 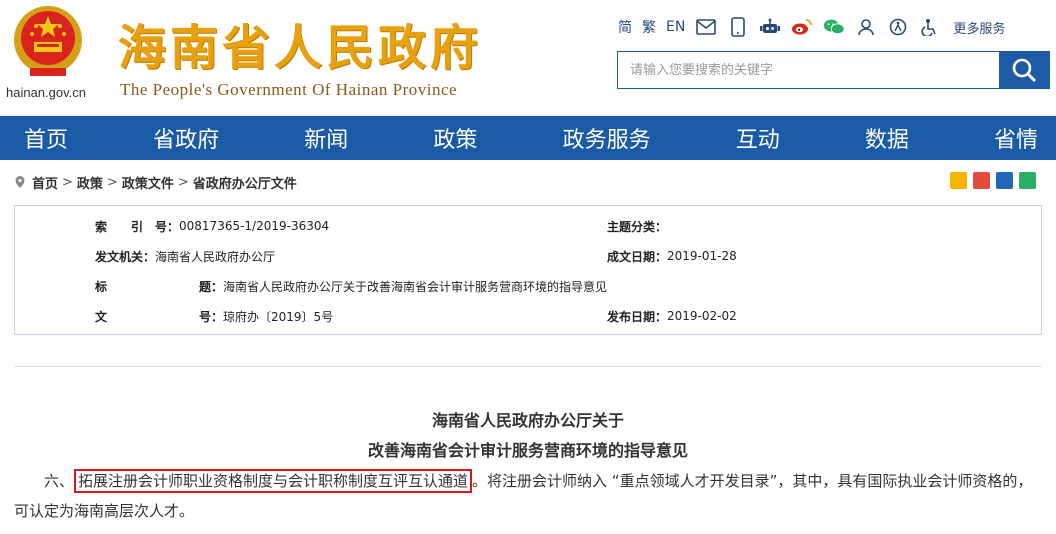 I want to click on title-label-a: 标, so click(x=101, y=286).